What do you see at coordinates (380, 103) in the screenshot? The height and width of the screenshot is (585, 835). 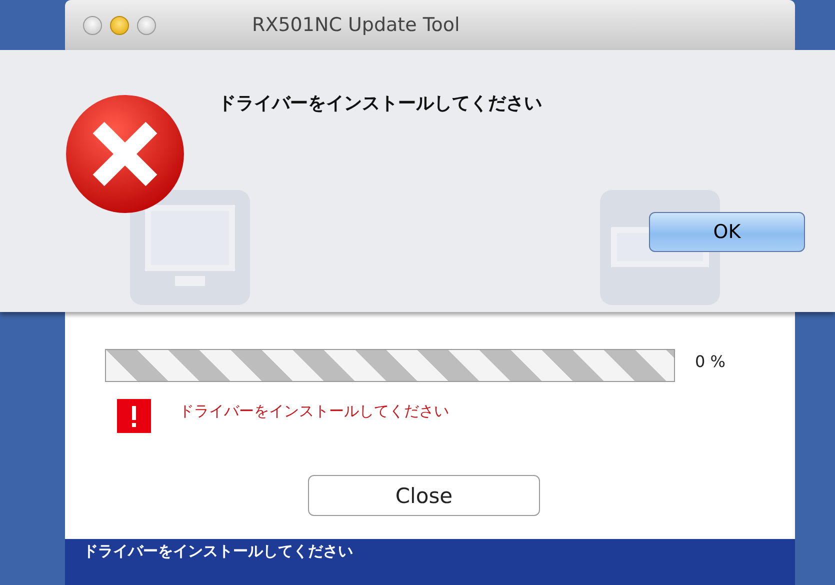 I see `alert-message: ドライバーをインストールしてください` at bounding box center [380, 103].